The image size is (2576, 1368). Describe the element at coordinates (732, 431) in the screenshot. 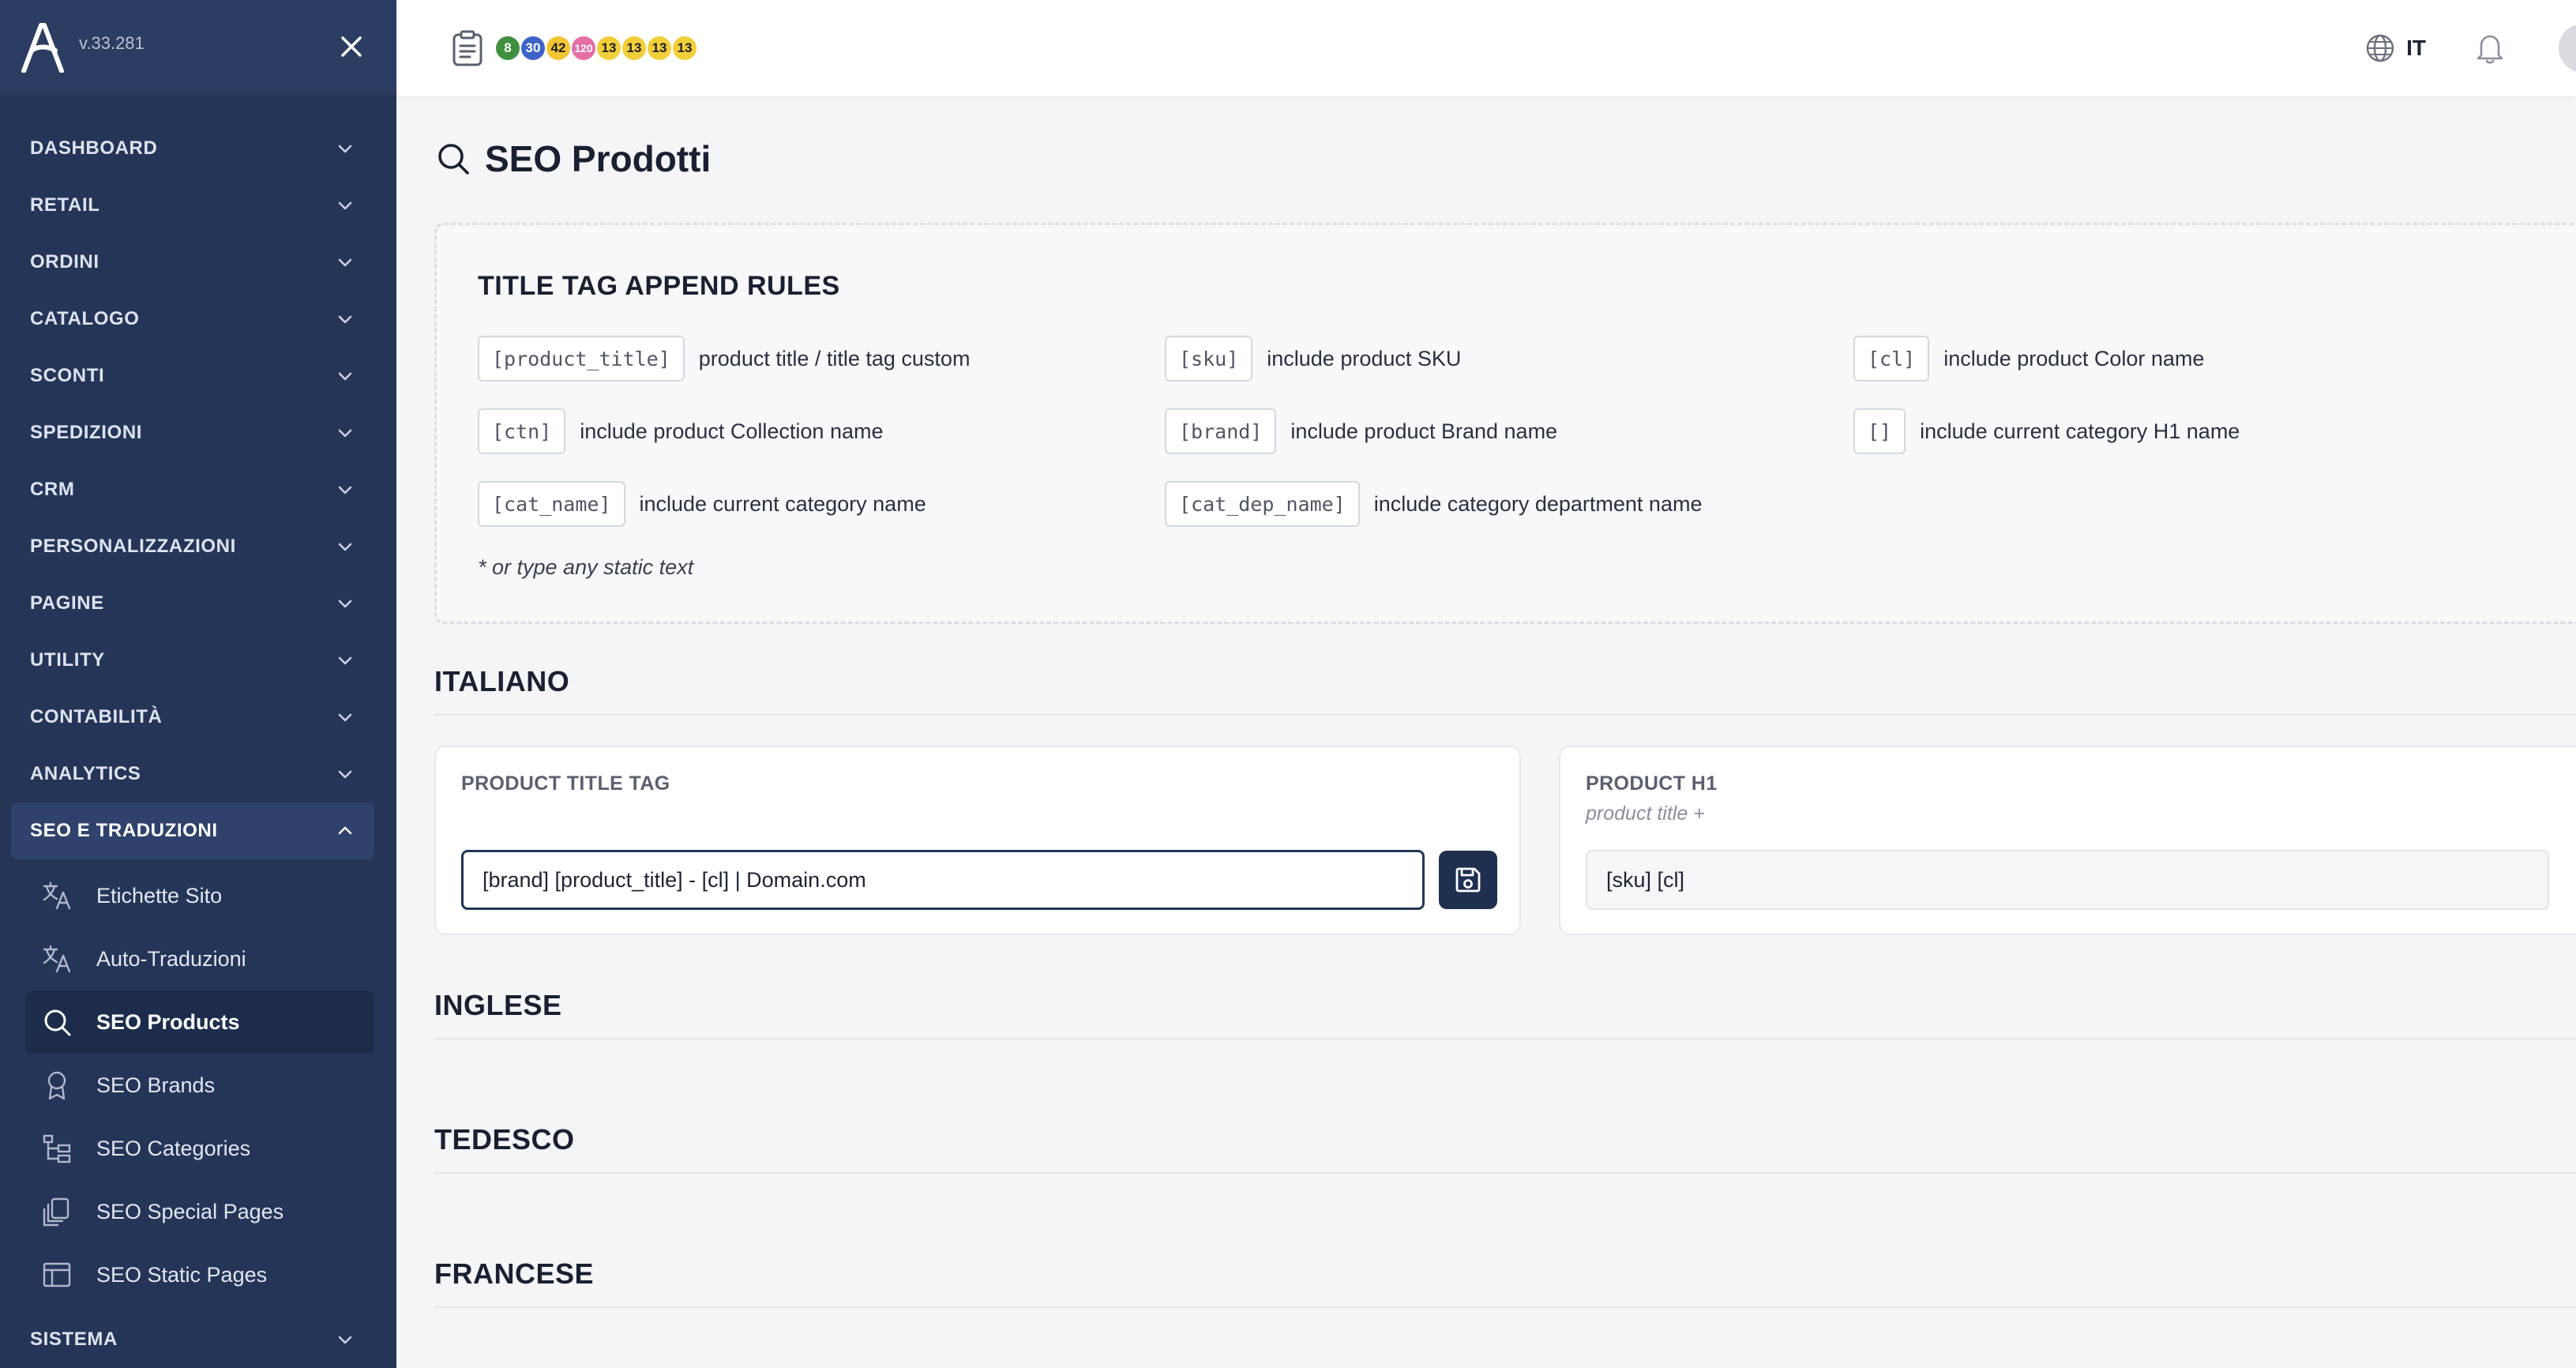

I see `rule-desc: include product Collection name` at that location.